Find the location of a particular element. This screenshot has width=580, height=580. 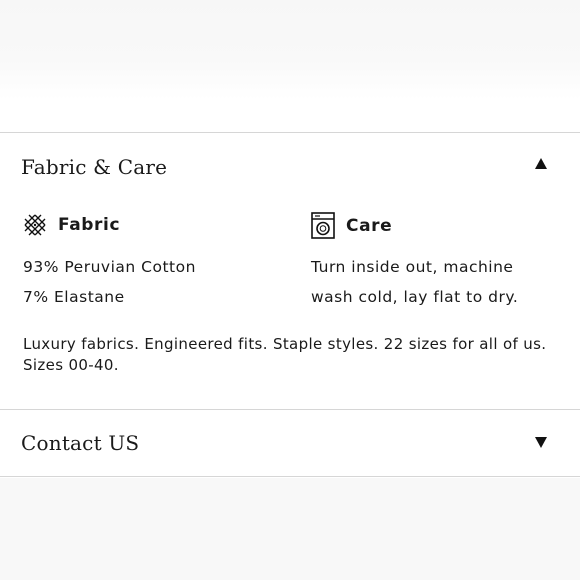

triangle-down-icon is located at coordinates (541, 442).